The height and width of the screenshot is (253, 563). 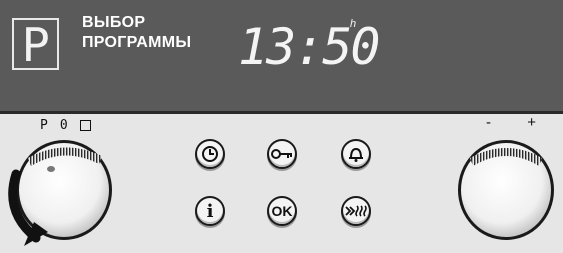 I want to click on clock-button, so click(x=210, y=154).